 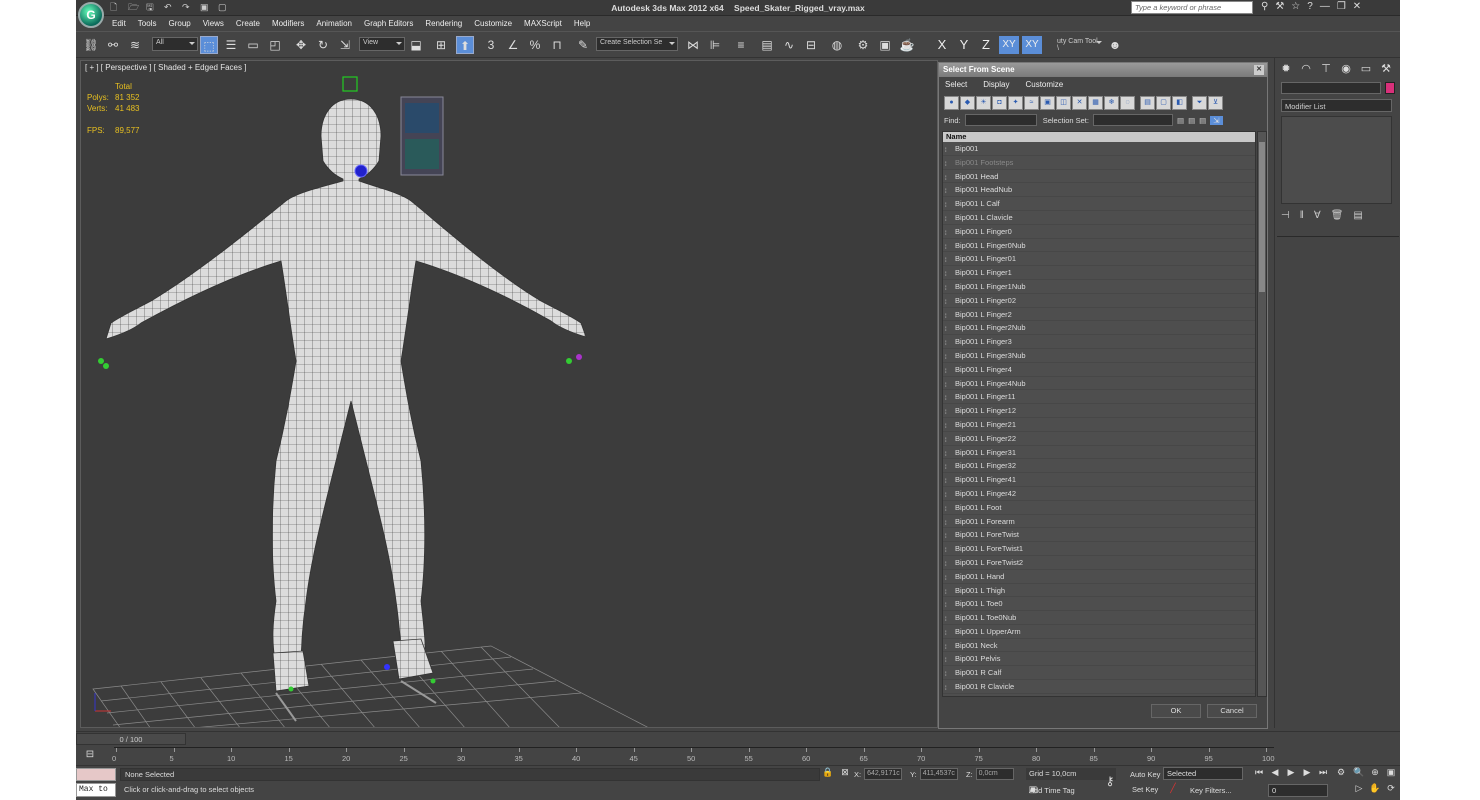 What do you see at coordinates (1215, 103) in the screenshot?
I see `filter-options-icon: ⊻` at bounding box center [1215, 103].